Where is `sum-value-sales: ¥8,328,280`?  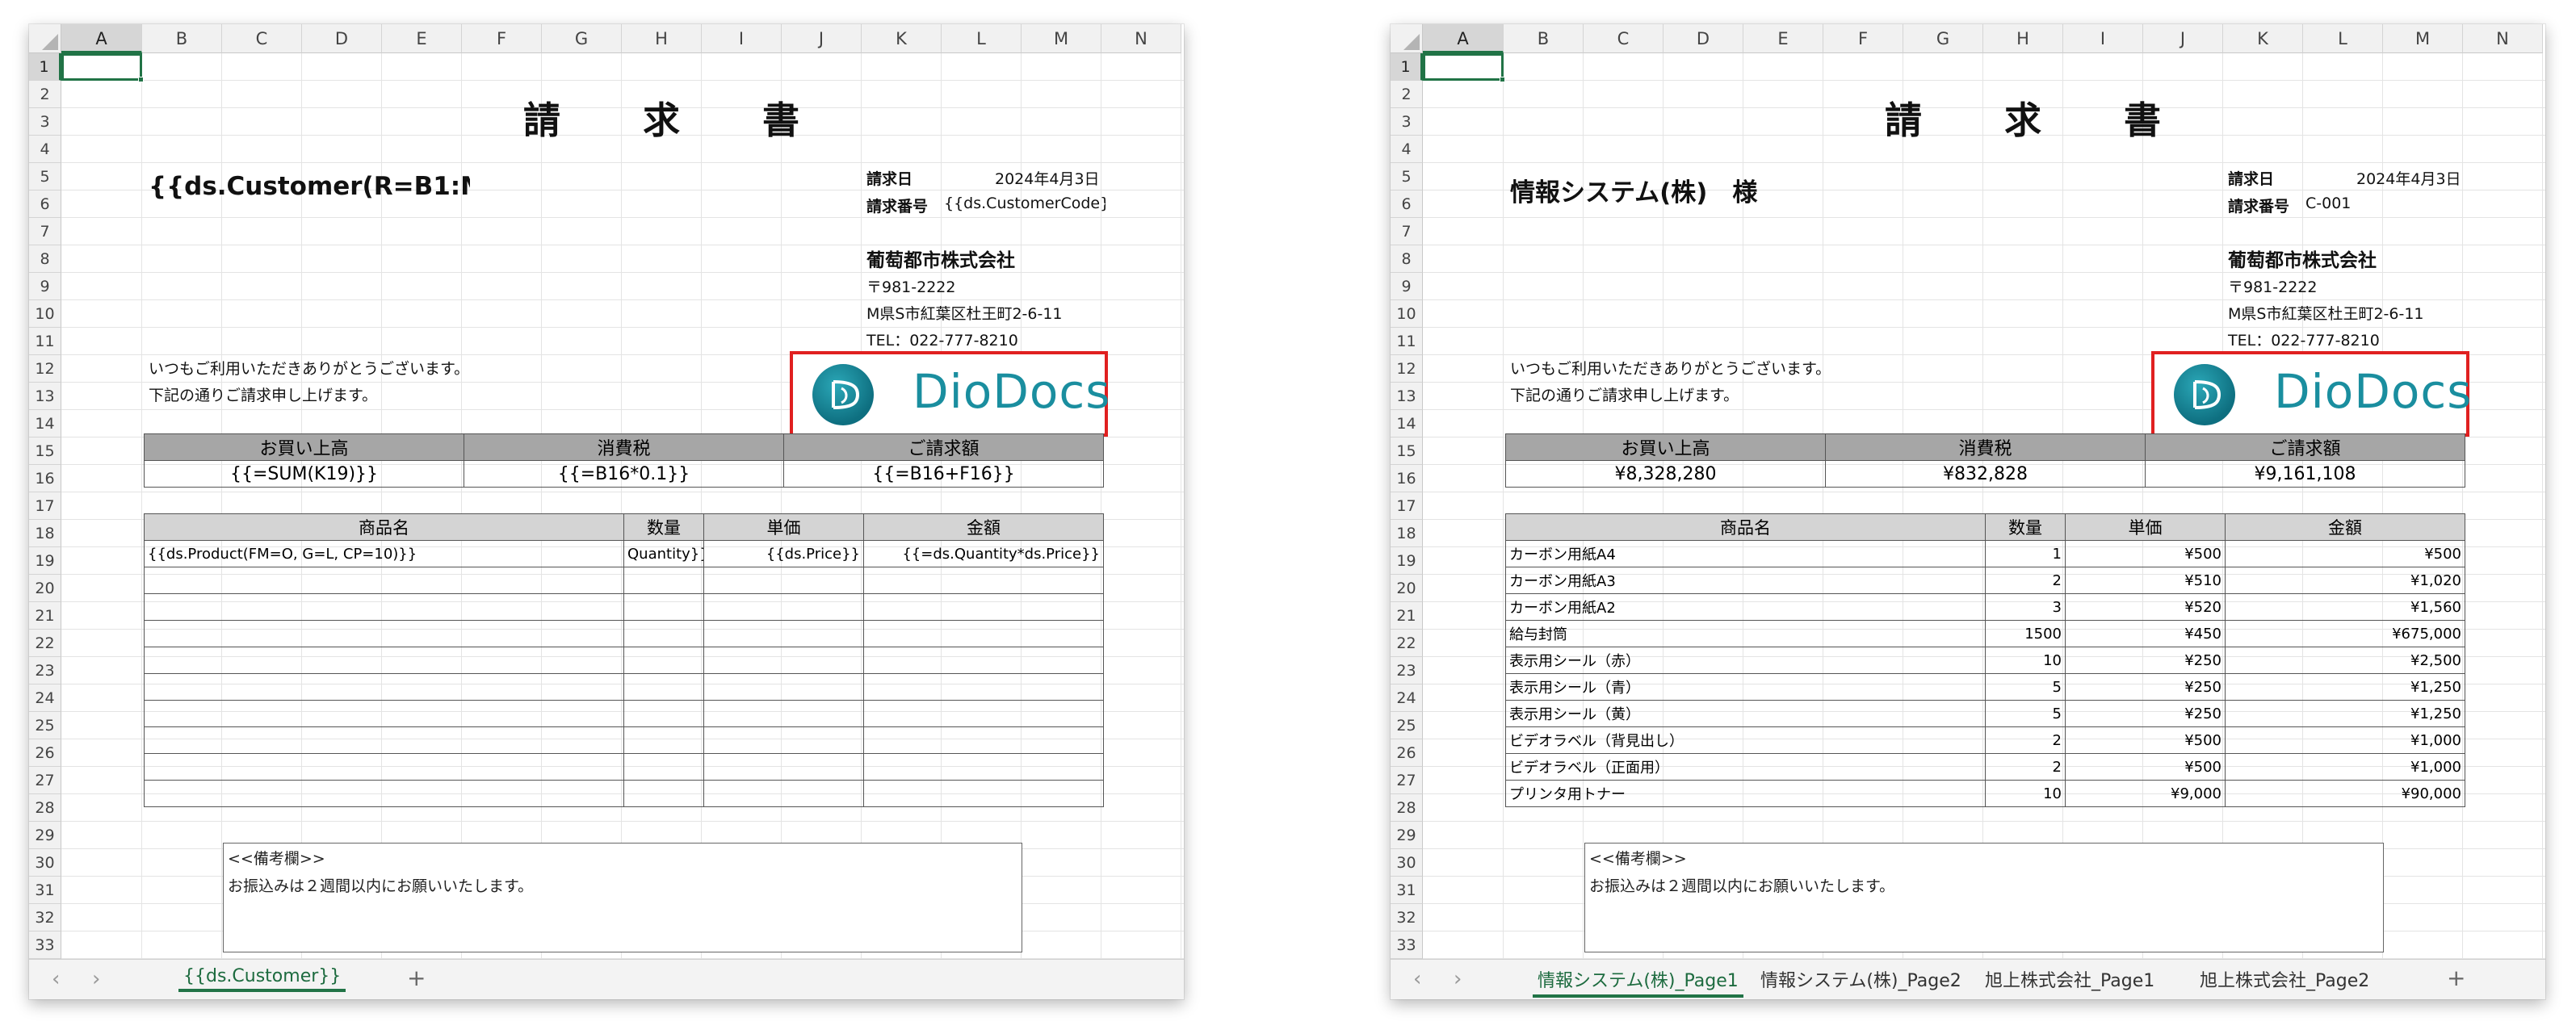
sum-value-sales: ¥8,328,280 is located at coordinates (1665, 474).